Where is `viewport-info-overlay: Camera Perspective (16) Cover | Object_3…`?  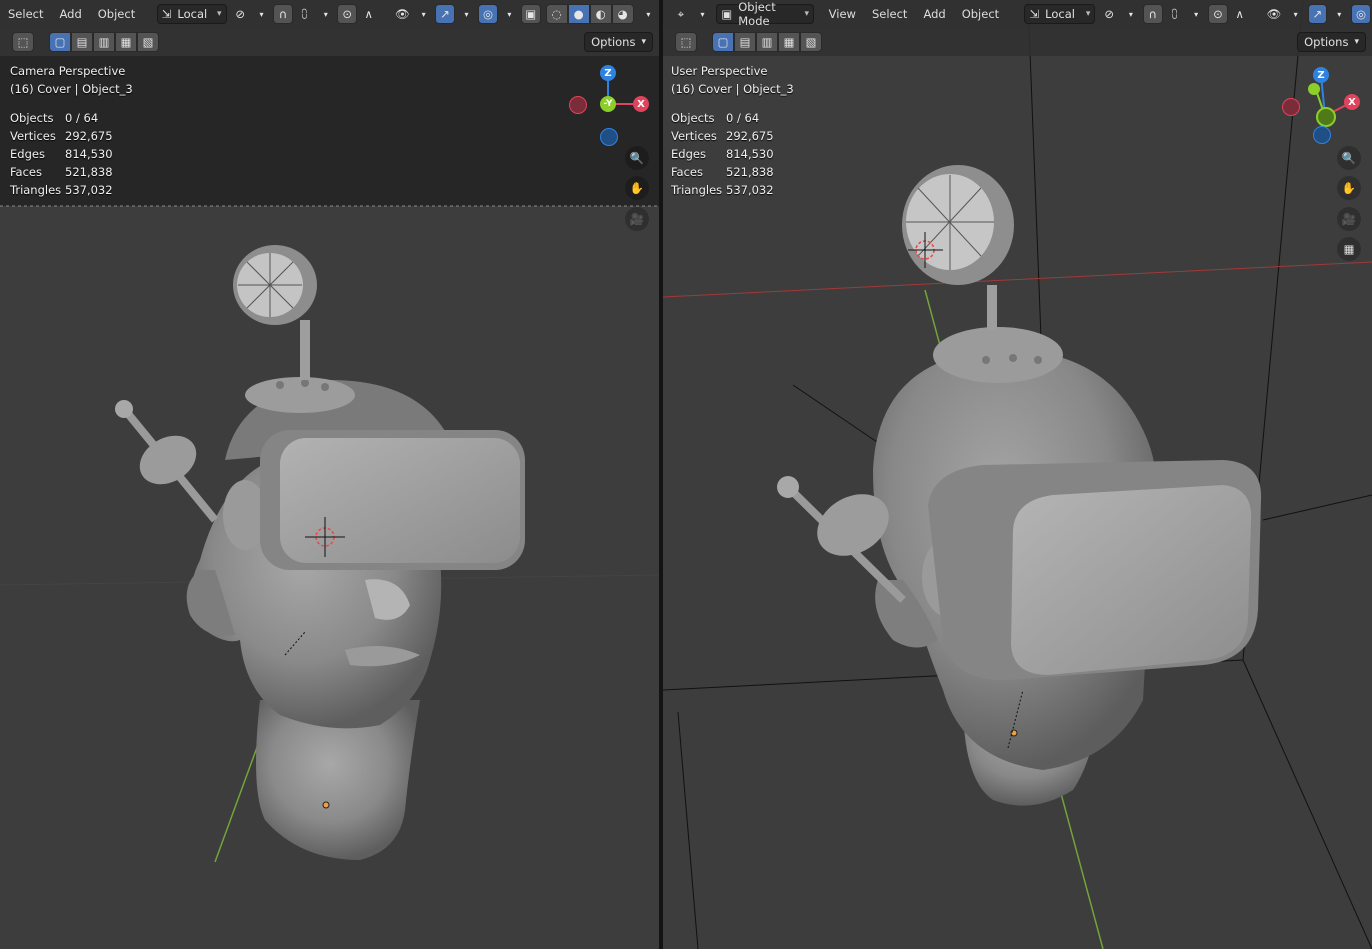
viewport-info-overlay: Camera Perspective (16) Cover | Object_3… is located at coordinates (71, 130).